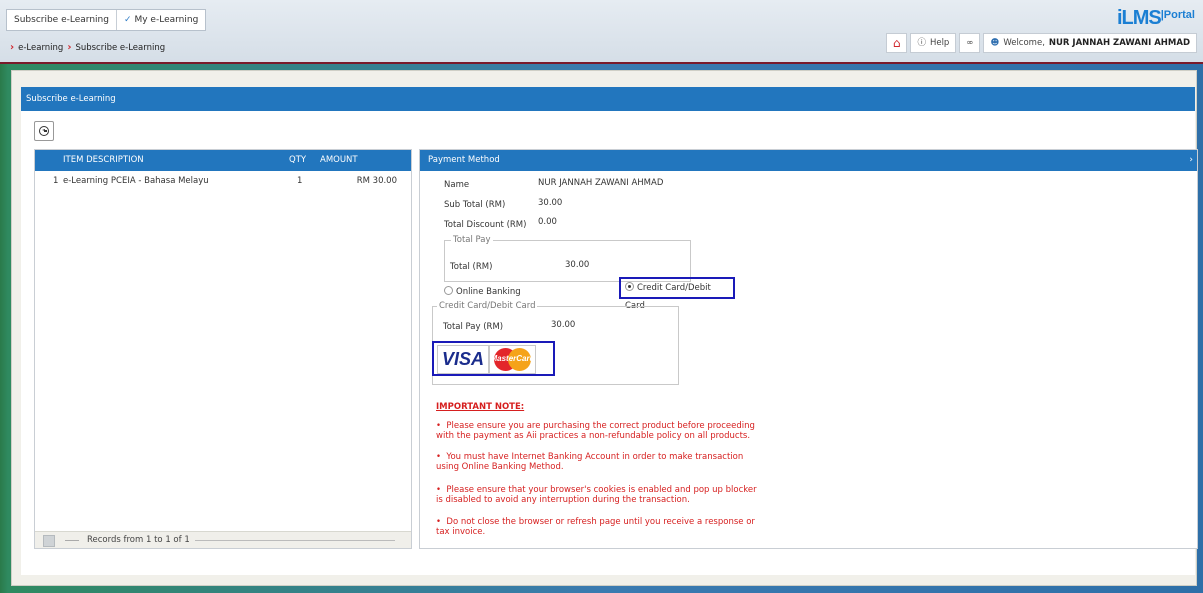 The image size is (1203, 593). What do you see at coordinates (136, 181) in the screenshot?
I see `row-description: e-Learning PCEIA - Bahasa Melayu` at bounding box center [136, 181].